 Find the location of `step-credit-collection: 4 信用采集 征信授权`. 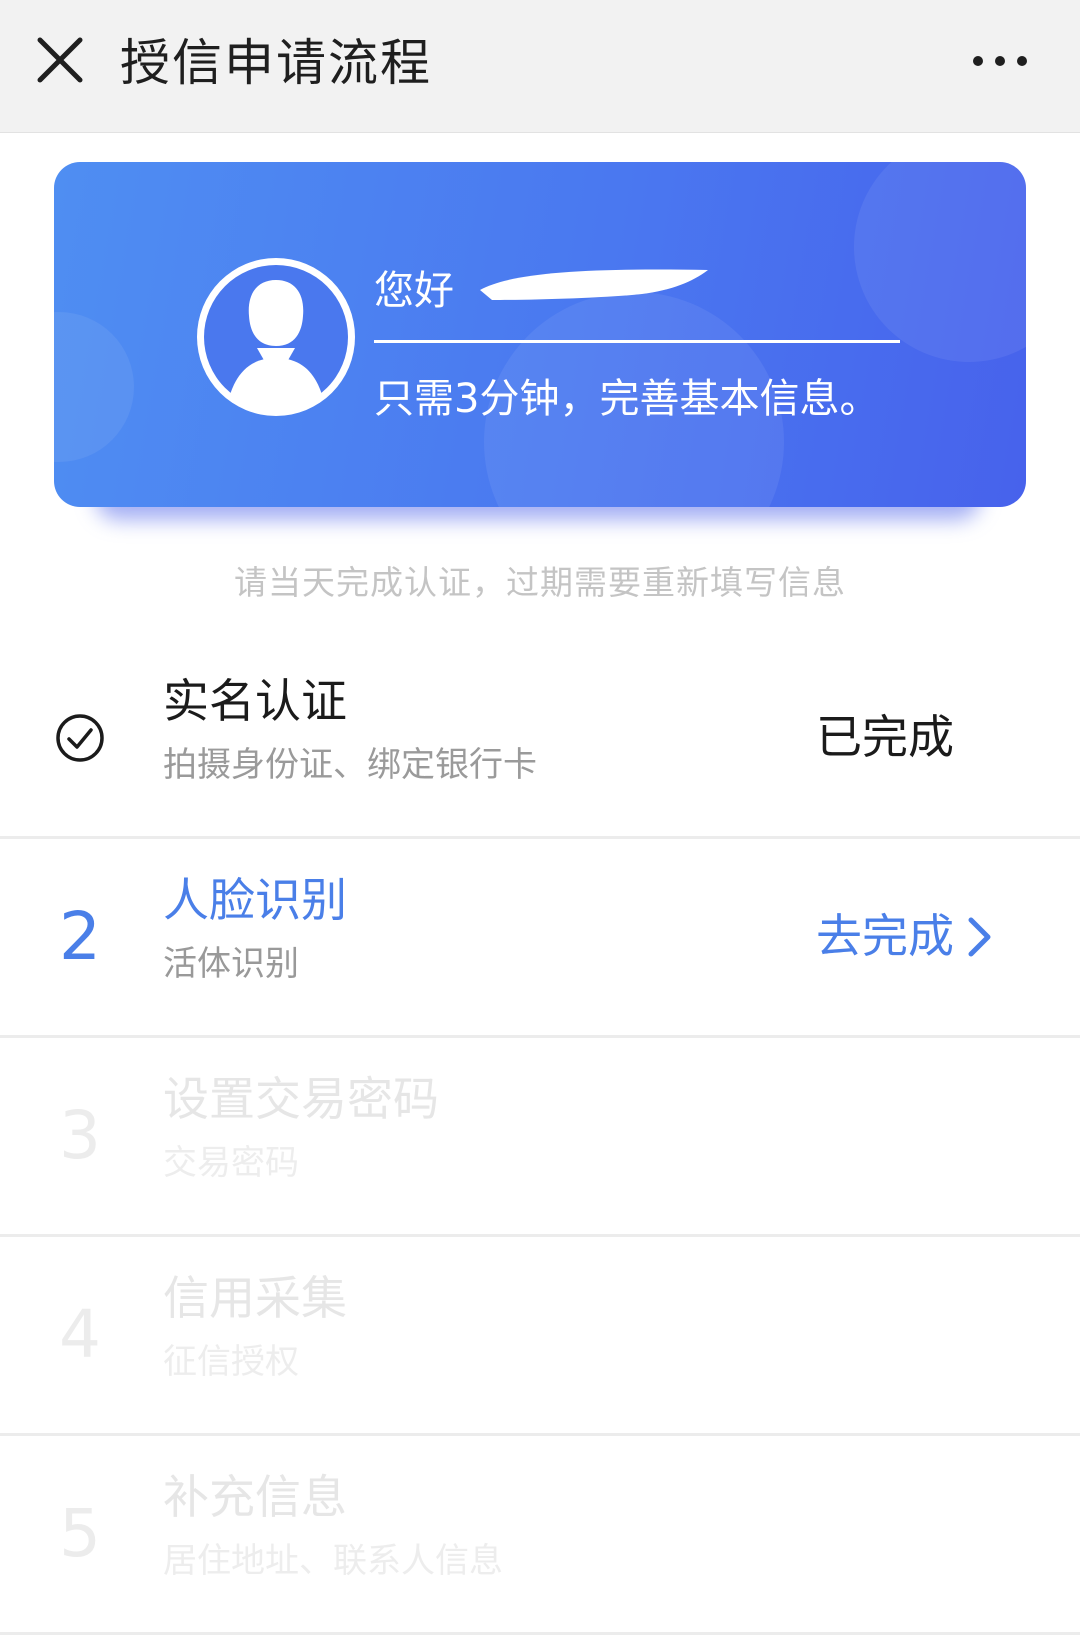

step-credit-collection: 4 信用采集 征信授权 is located at coordinates (540, 1336).